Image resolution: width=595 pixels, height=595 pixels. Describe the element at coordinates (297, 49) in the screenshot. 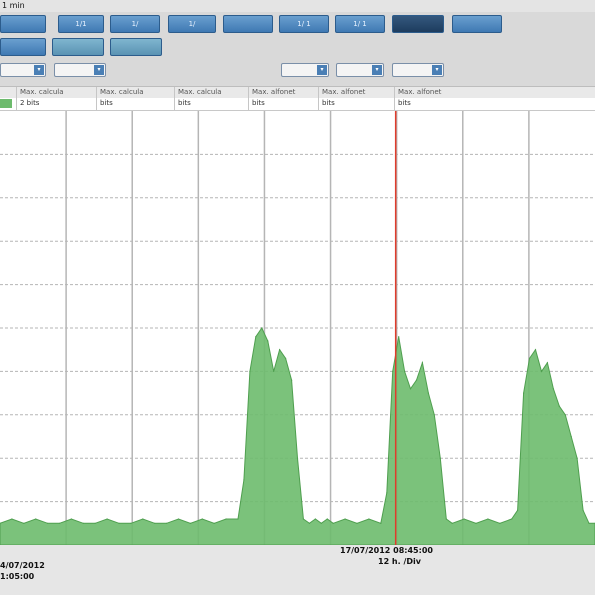

I see `toolbar: 1/1 1/ 1/ 1/ 1 1/ 1 ▾ ▾ ▾ ▾ ▾` at that location.